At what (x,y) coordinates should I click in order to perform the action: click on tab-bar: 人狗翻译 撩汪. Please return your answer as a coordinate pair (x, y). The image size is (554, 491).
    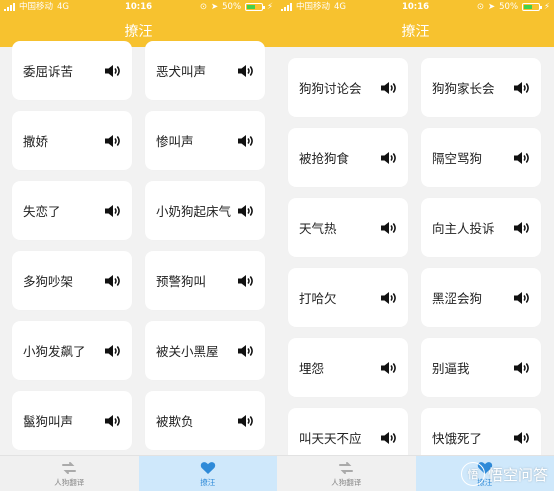
    Looking at the image, I should click on (138, 473).